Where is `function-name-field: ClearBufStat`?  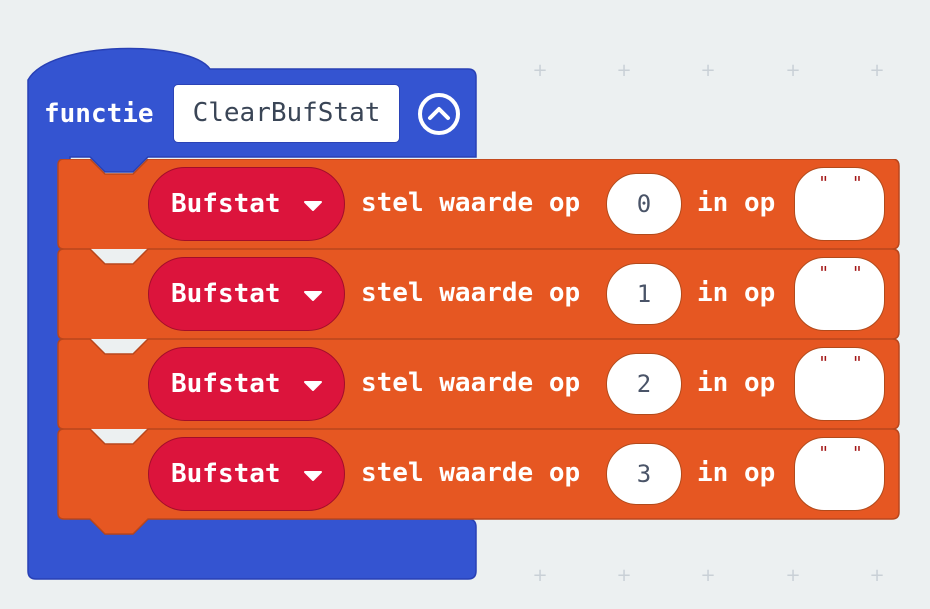 function-name-field: ClearBufStat is located at coordinates (286, 113).